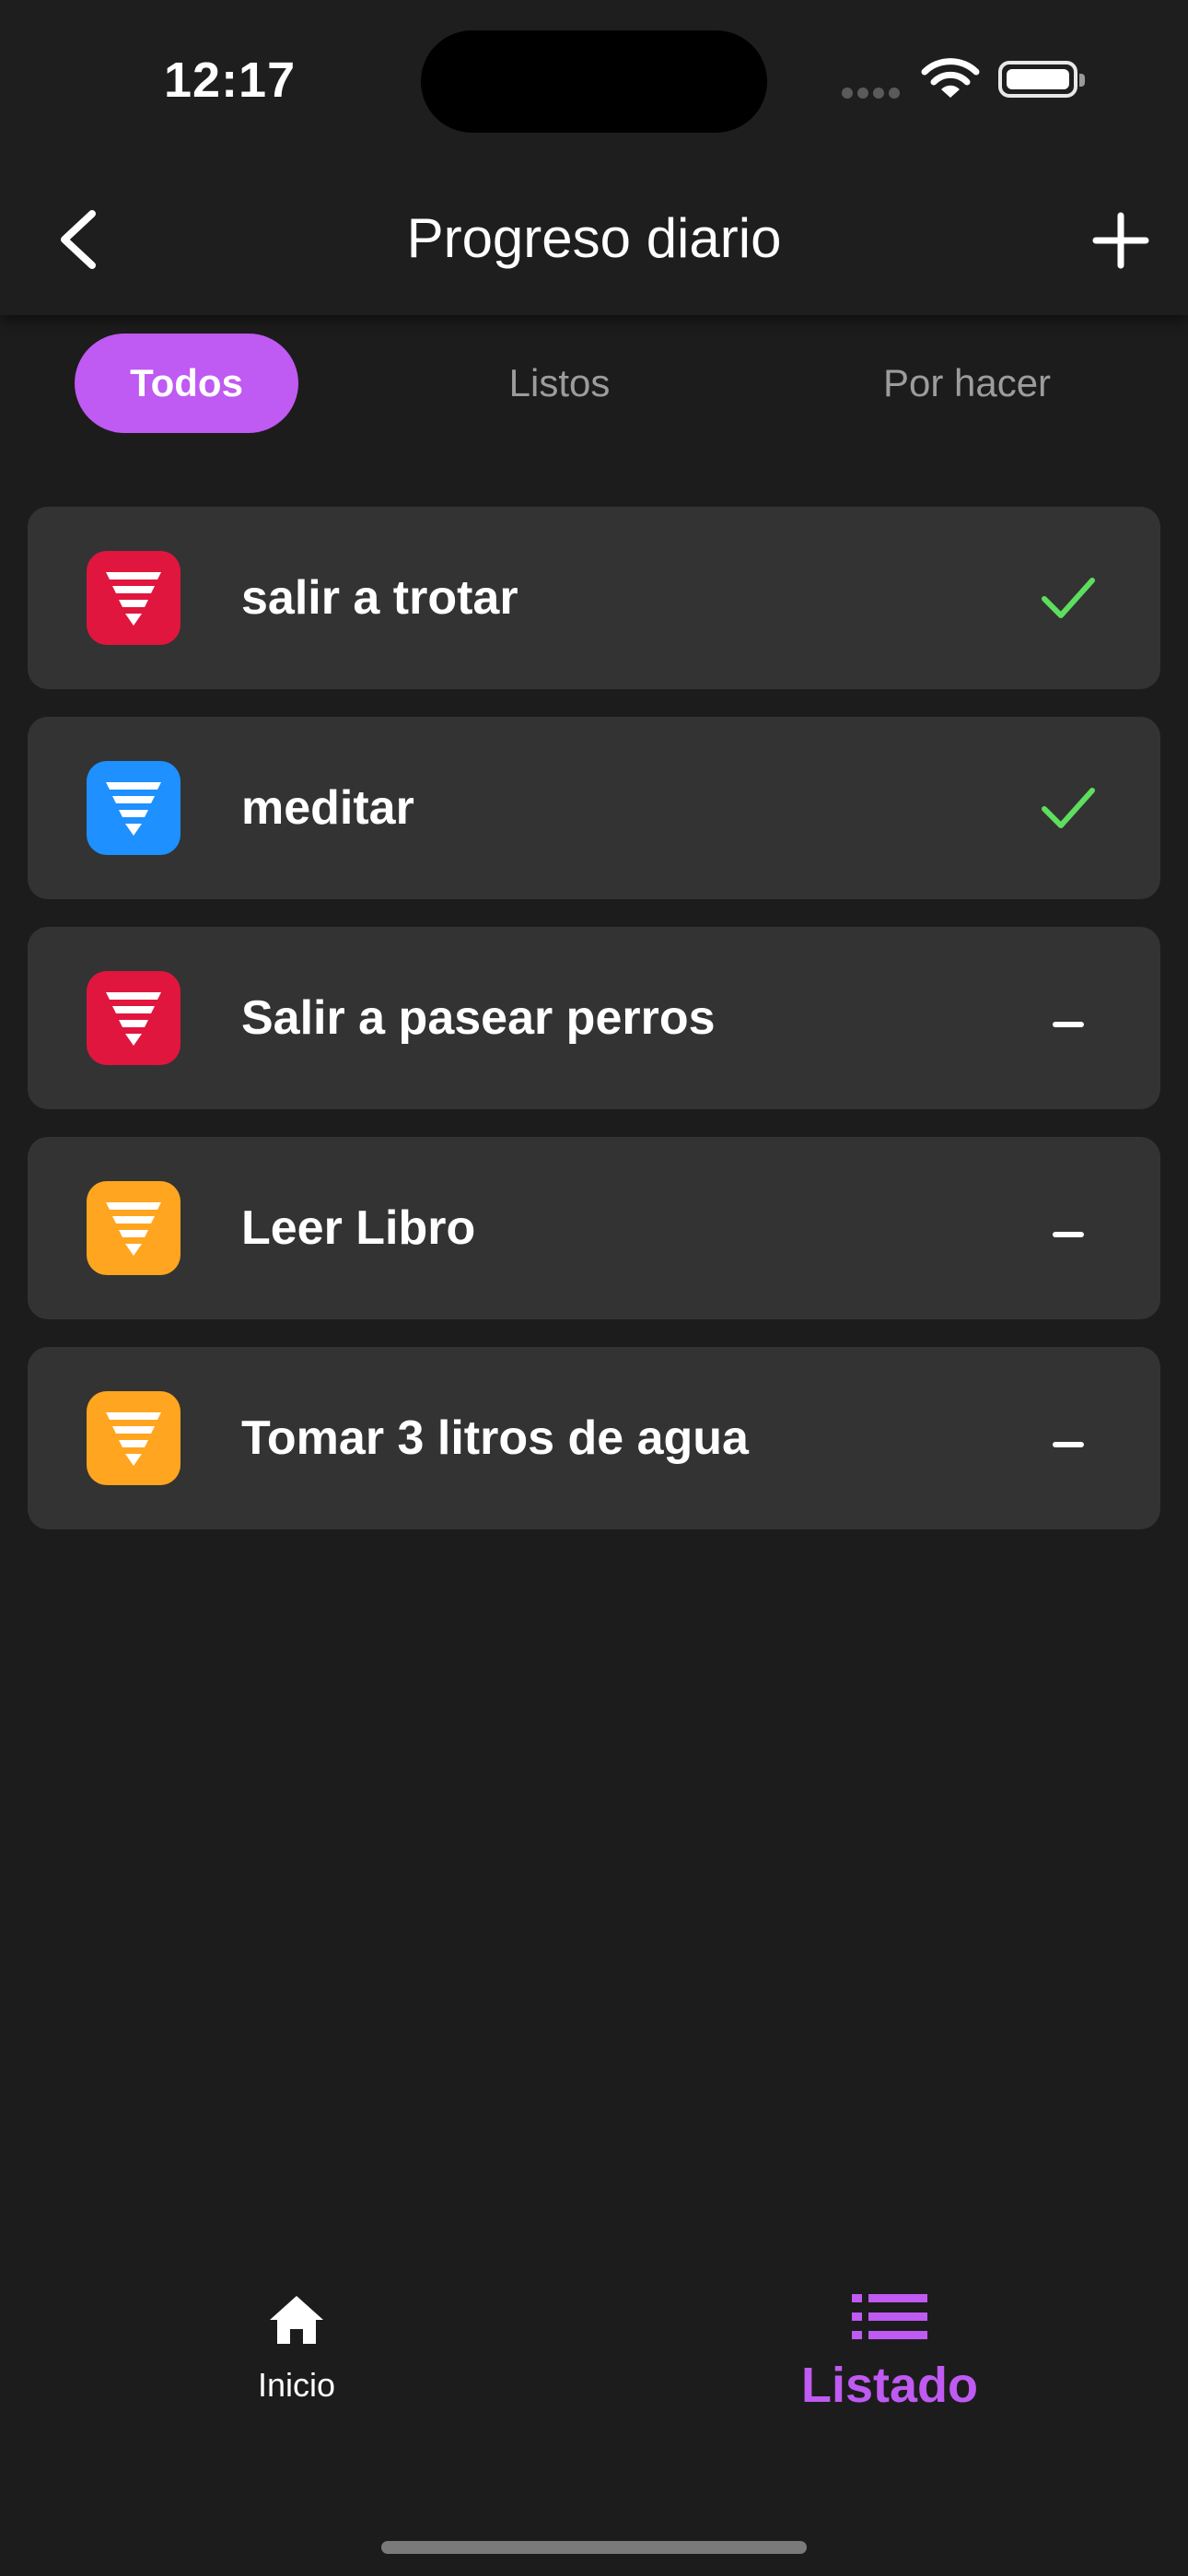  I want to click on dynamic-island, so click(594, 81).